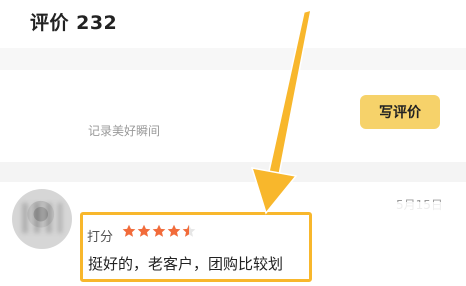 This screenshot has width=466, height=286. Describe the element at coordinates (124, 130) in the screenshot. I see `review-prompt-text: 记录美好瞬间` at that location.